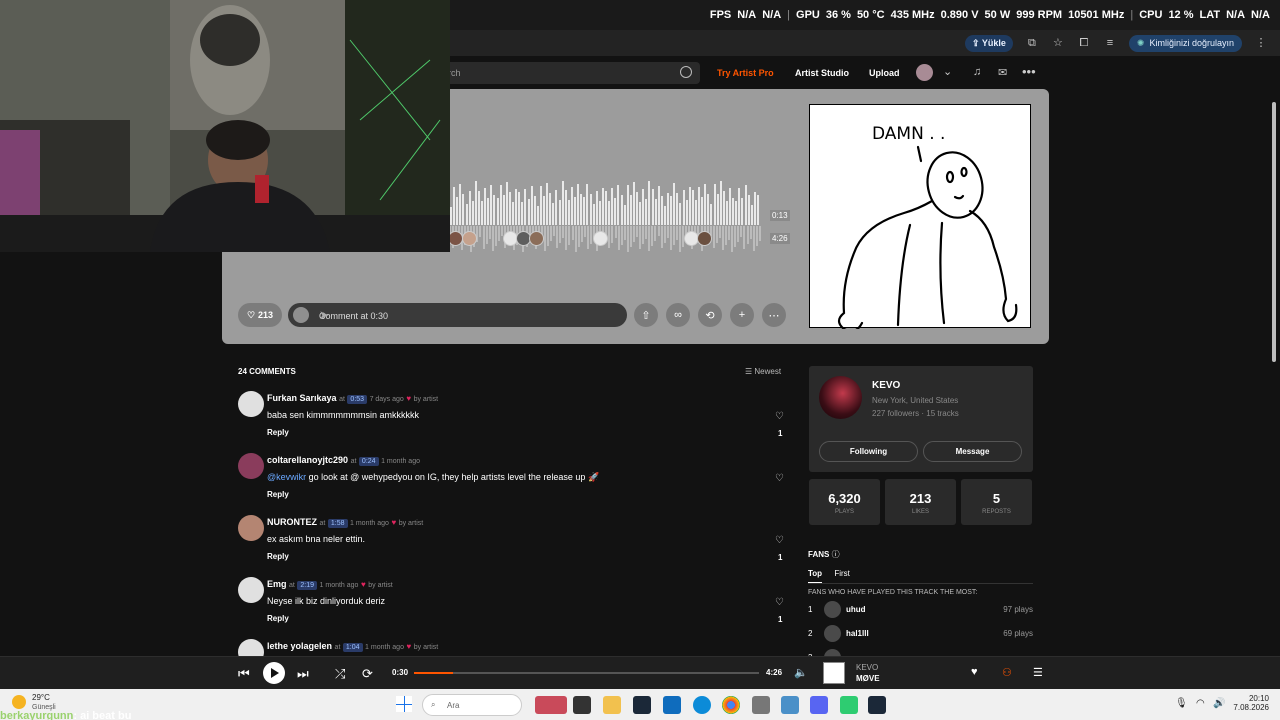  What do you see at coordinates (340, 674) in the screenshot?
I see `shuffle-icon: ⤮` at bounding box center [340, 674].